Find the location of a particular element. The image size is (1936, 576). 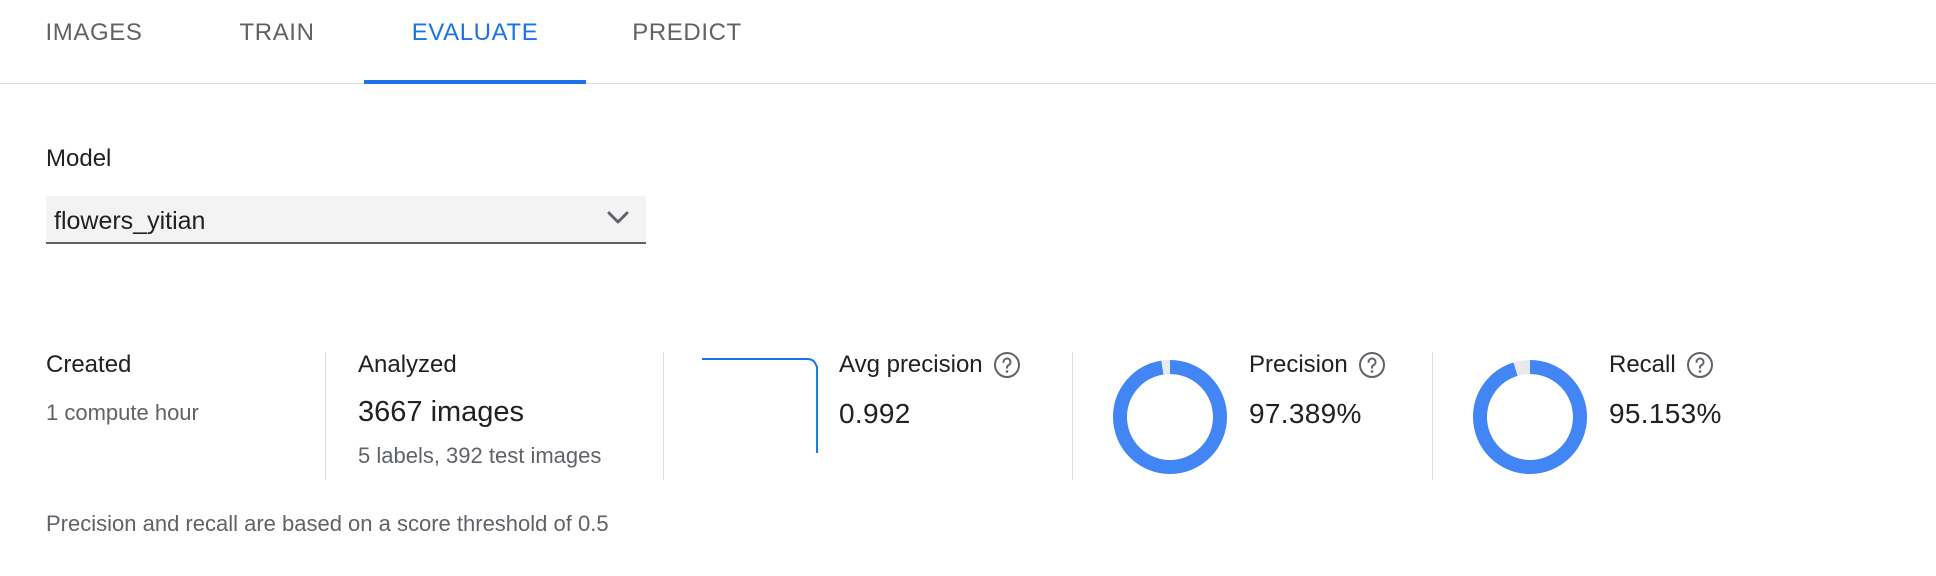

stat-recall-title: Recall is located at coordinates (1642, 364).